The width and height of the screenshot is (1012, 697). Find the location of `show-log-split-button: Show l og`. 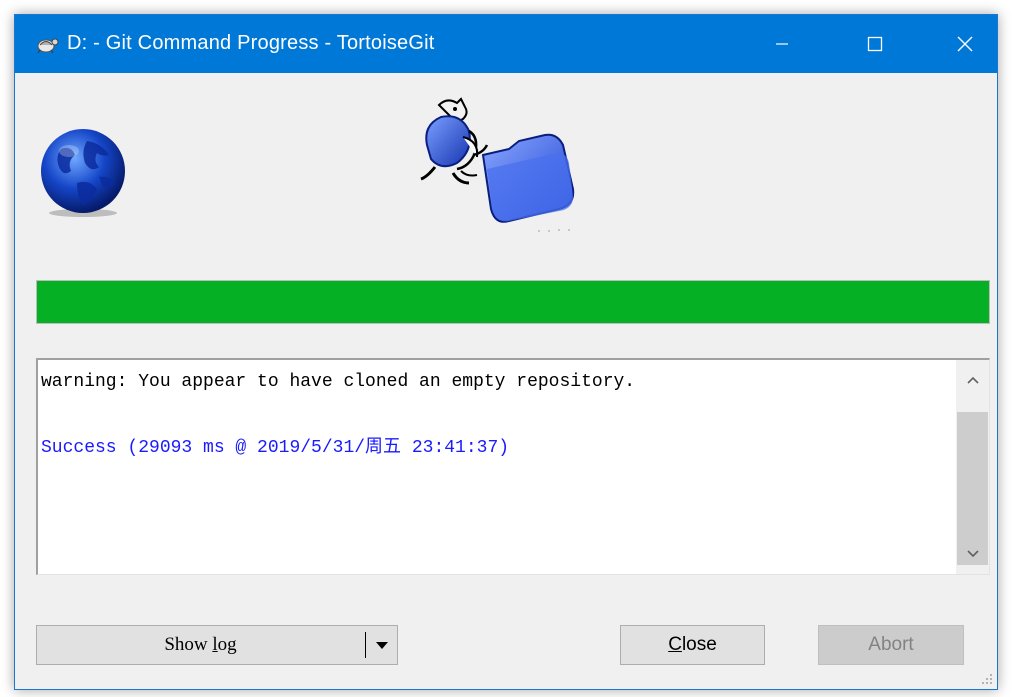

show-log-split-button: Show l og is located at coordinates (217, 645).